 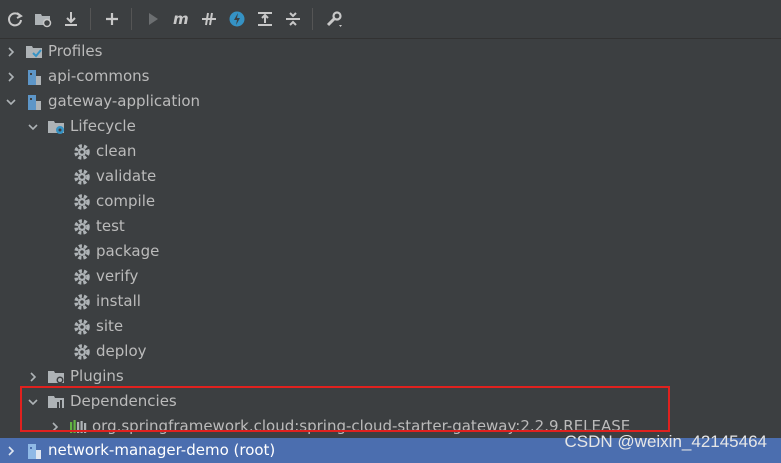 I want to click on maven-goal-icon: m, so click(x=181, y=19).